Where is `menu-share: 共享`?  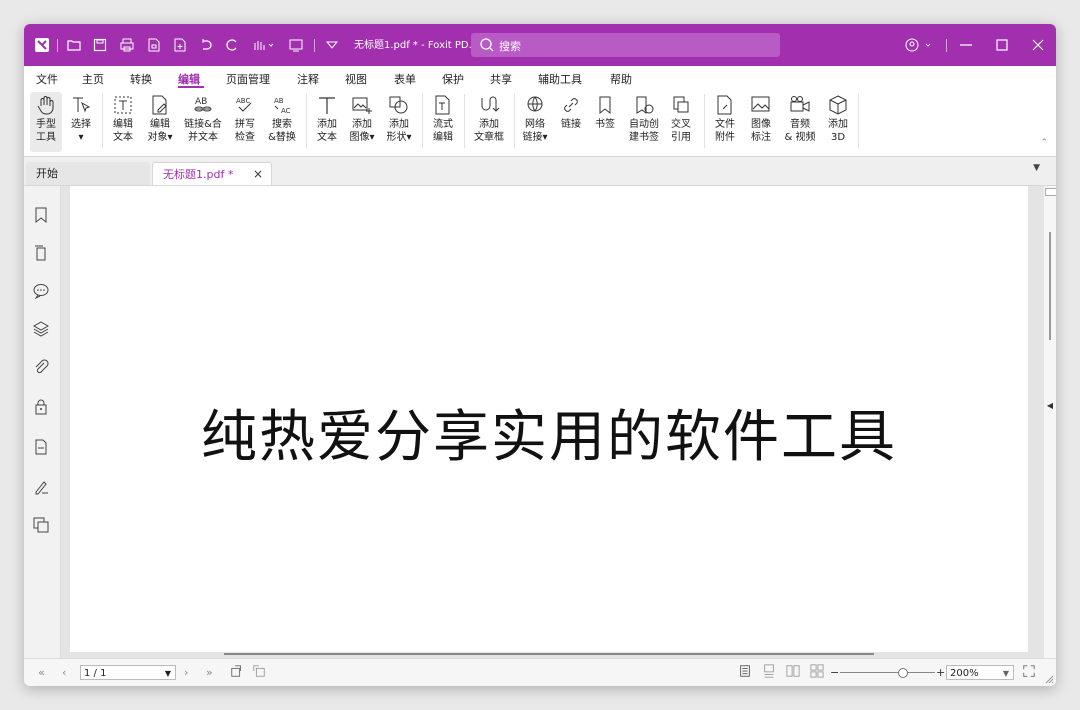 menu-share: 共享 is located at coordinates (501, 79).